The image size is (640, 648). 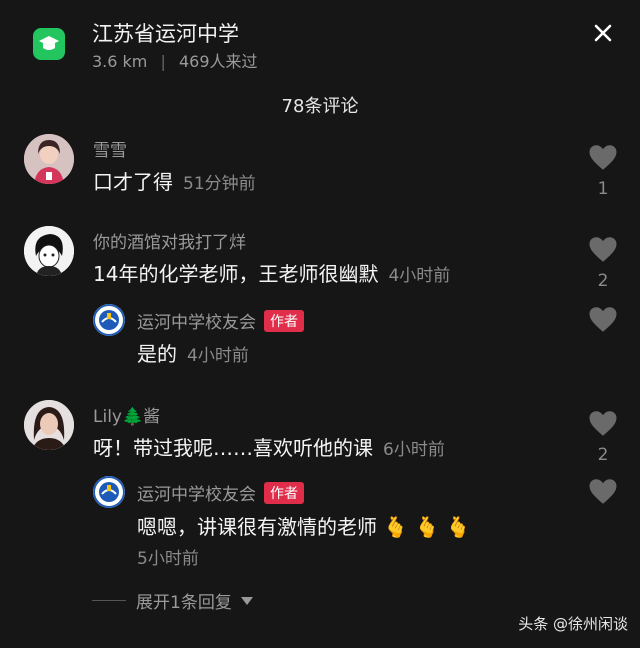 What do you see at coordinates (419, 276) in the screenshot?
I see `comment-time: 4小时前` at bounding box center [419, 276].